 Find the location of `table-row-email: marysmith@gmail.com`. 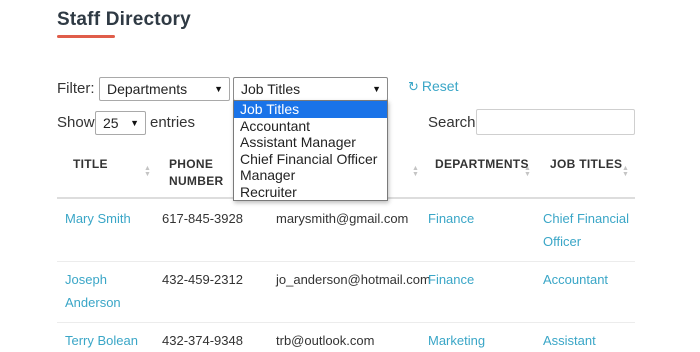

table-row-email: marysmith@gmail.com is located at coordinates (342, 218).